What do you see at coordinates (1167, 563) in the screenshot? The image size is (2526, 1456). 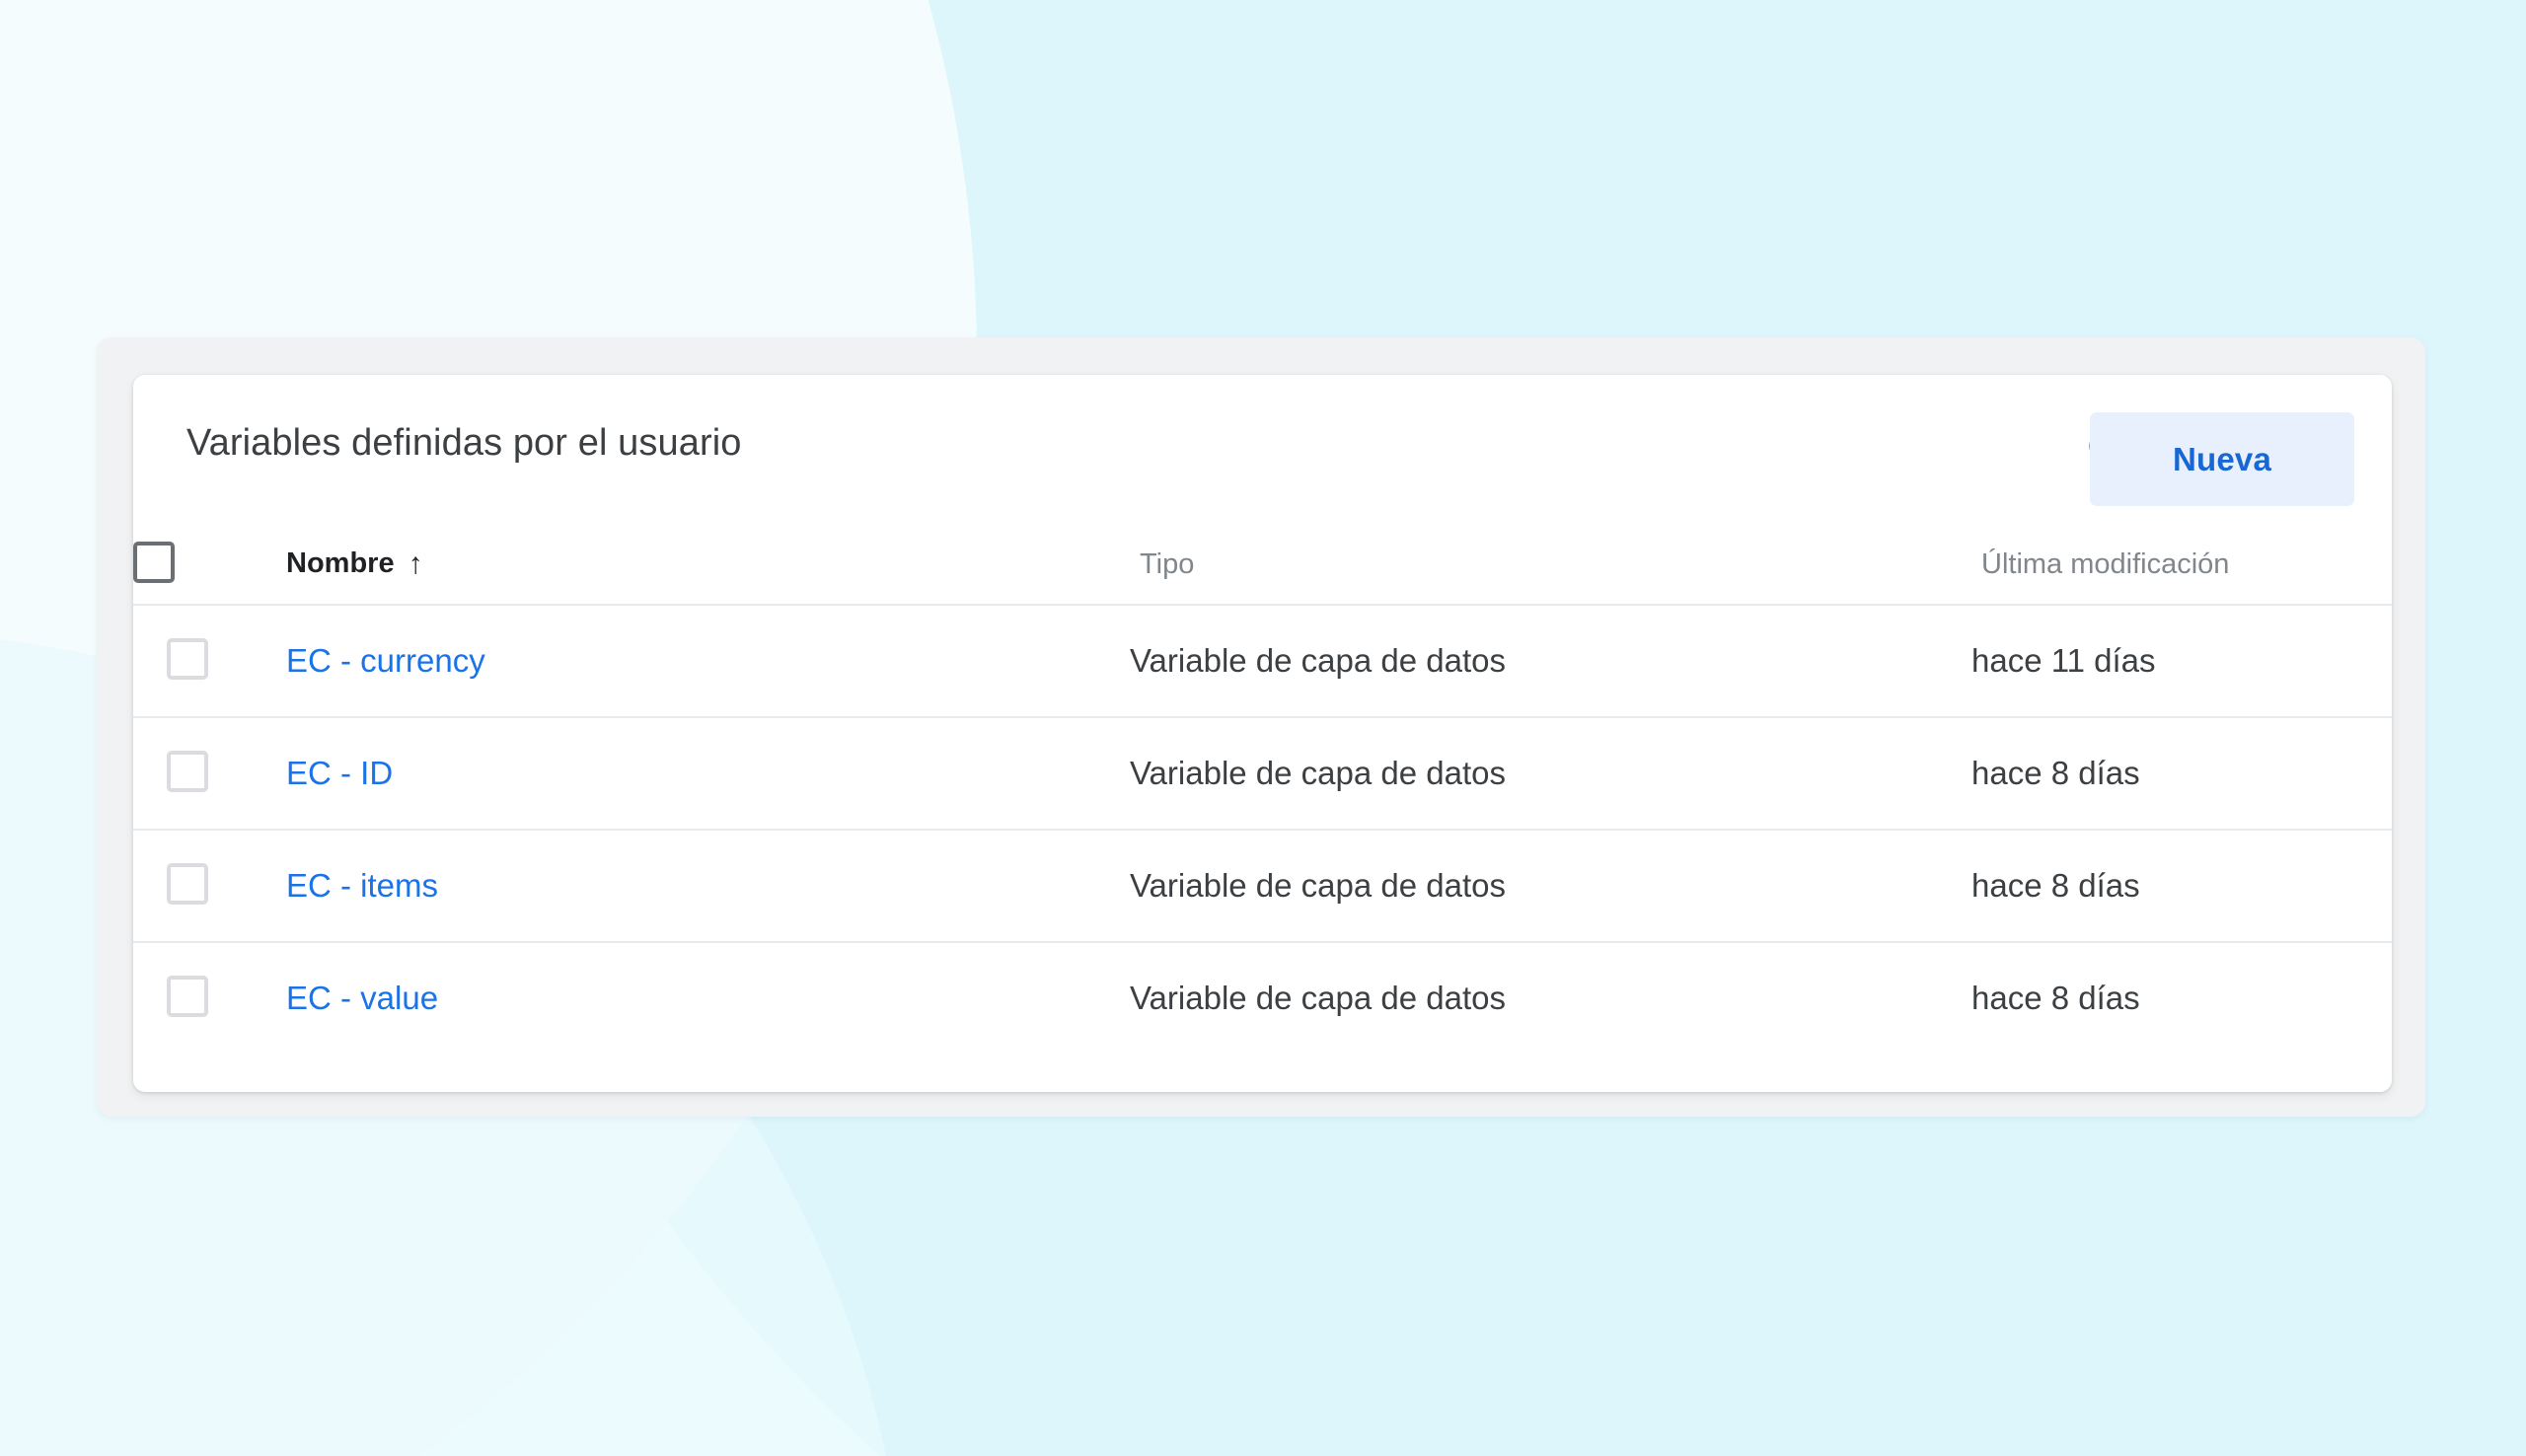 I see `column-header-type-label: Tipo` at bounding box center [1167, 563].